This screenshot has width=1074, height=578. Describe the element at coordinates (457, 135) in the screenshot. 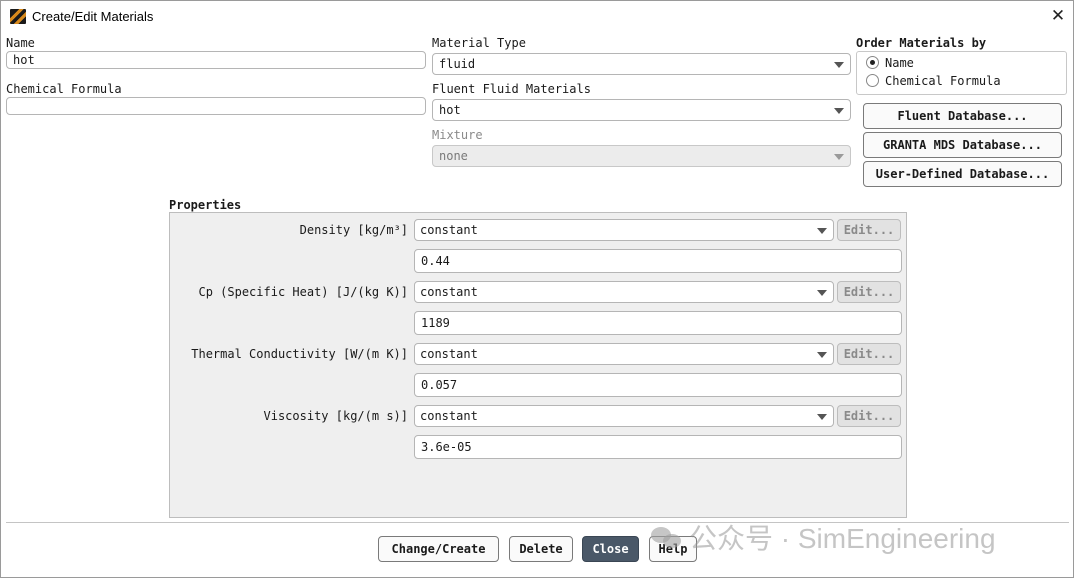

I see `mixture-label: Mixture` at that location.